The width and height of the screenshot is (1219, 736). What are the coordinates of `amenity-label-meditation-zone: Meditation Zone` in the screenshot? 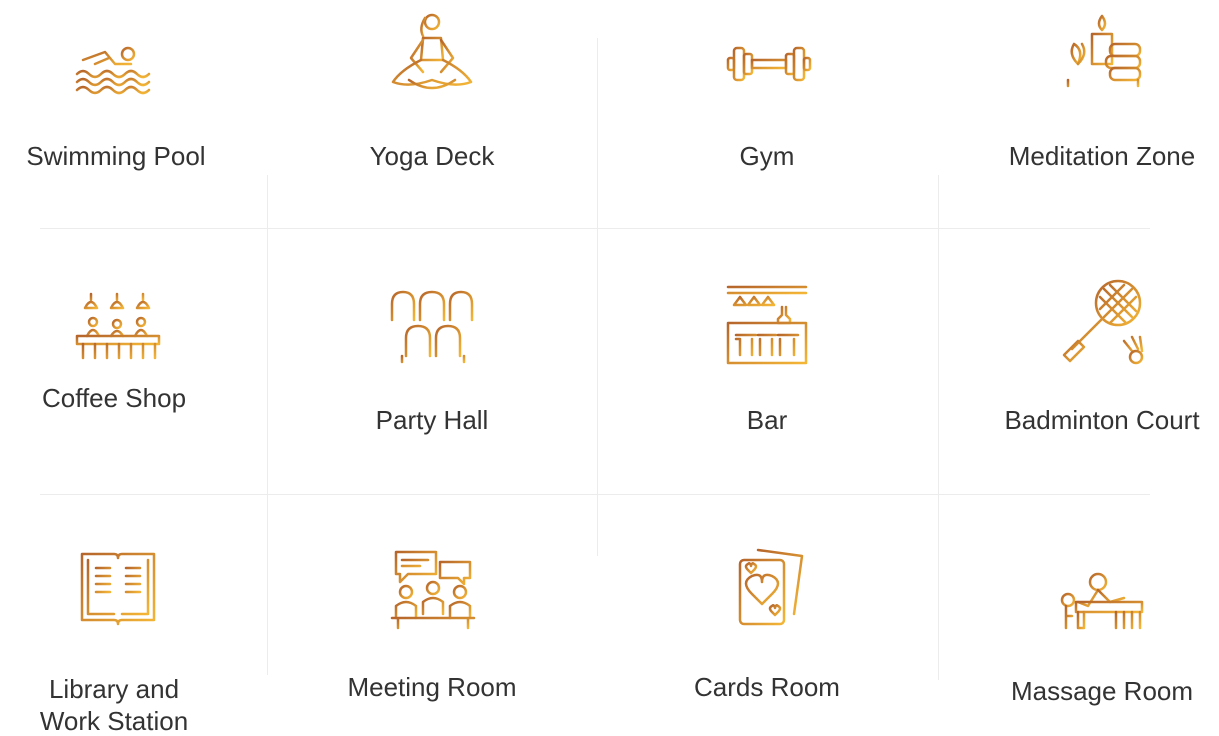 It's located at (1102, 156).